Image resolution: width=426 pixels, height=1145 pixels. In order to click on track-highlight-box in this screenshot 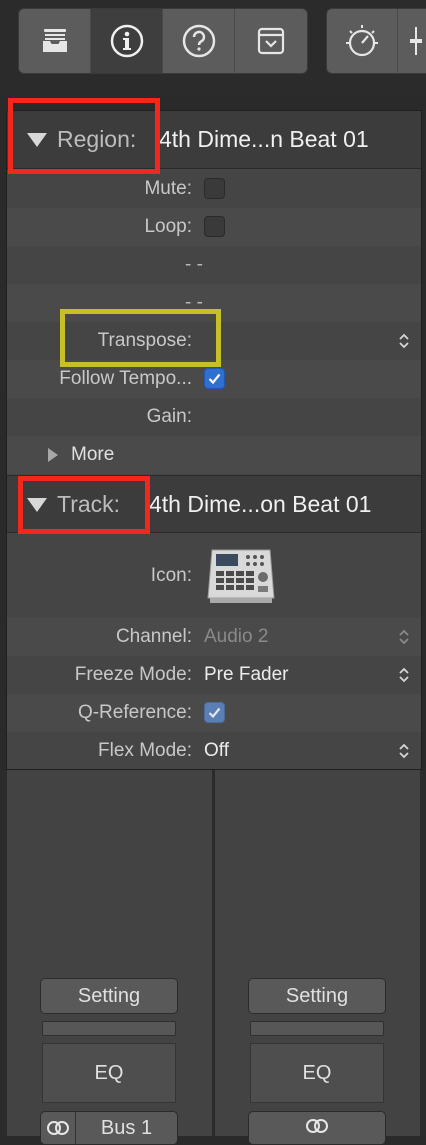, I will do `click(84, 505)`.